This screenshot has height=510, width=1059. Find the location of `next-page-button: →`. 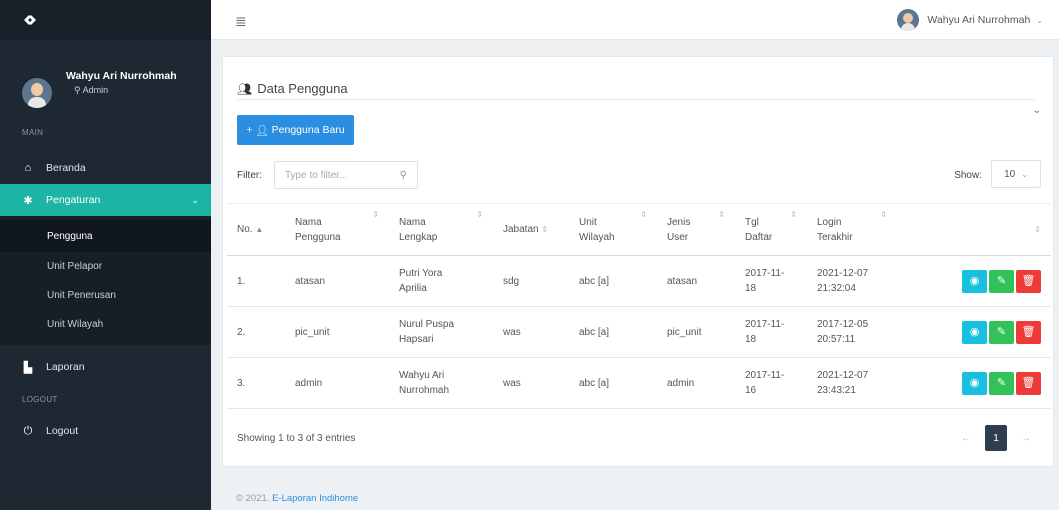

next-page-button: → is located at coordinates (1026, 438).